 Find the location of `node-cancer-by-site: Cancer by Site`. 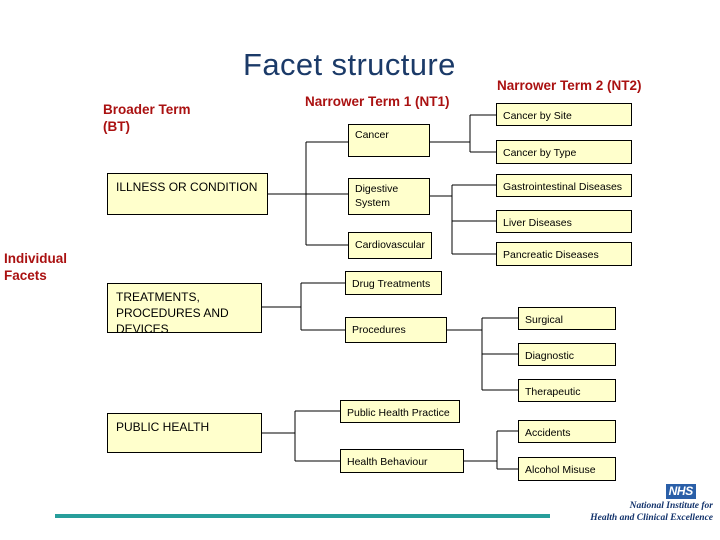

node-cancer-by-site: Cancer by Site is located at coordinates (564, 114).